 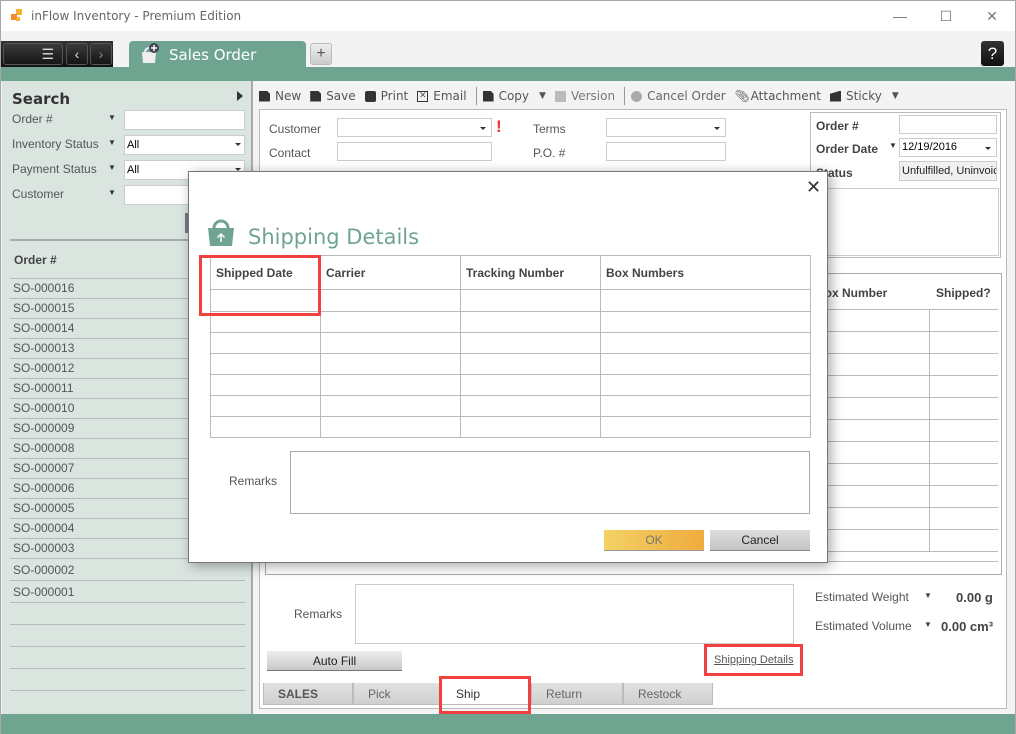 I want to click on print-button: Print, so click(x=386, y=96).